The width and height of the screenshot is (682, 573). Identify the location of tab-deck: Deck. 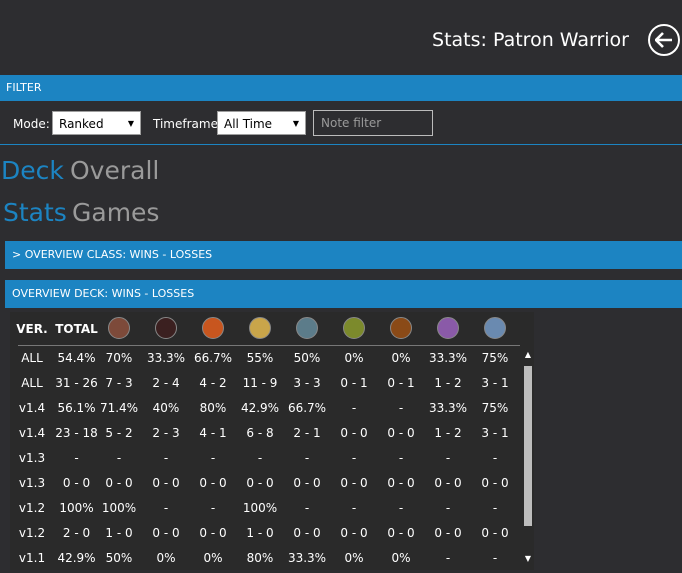
(32, 170).